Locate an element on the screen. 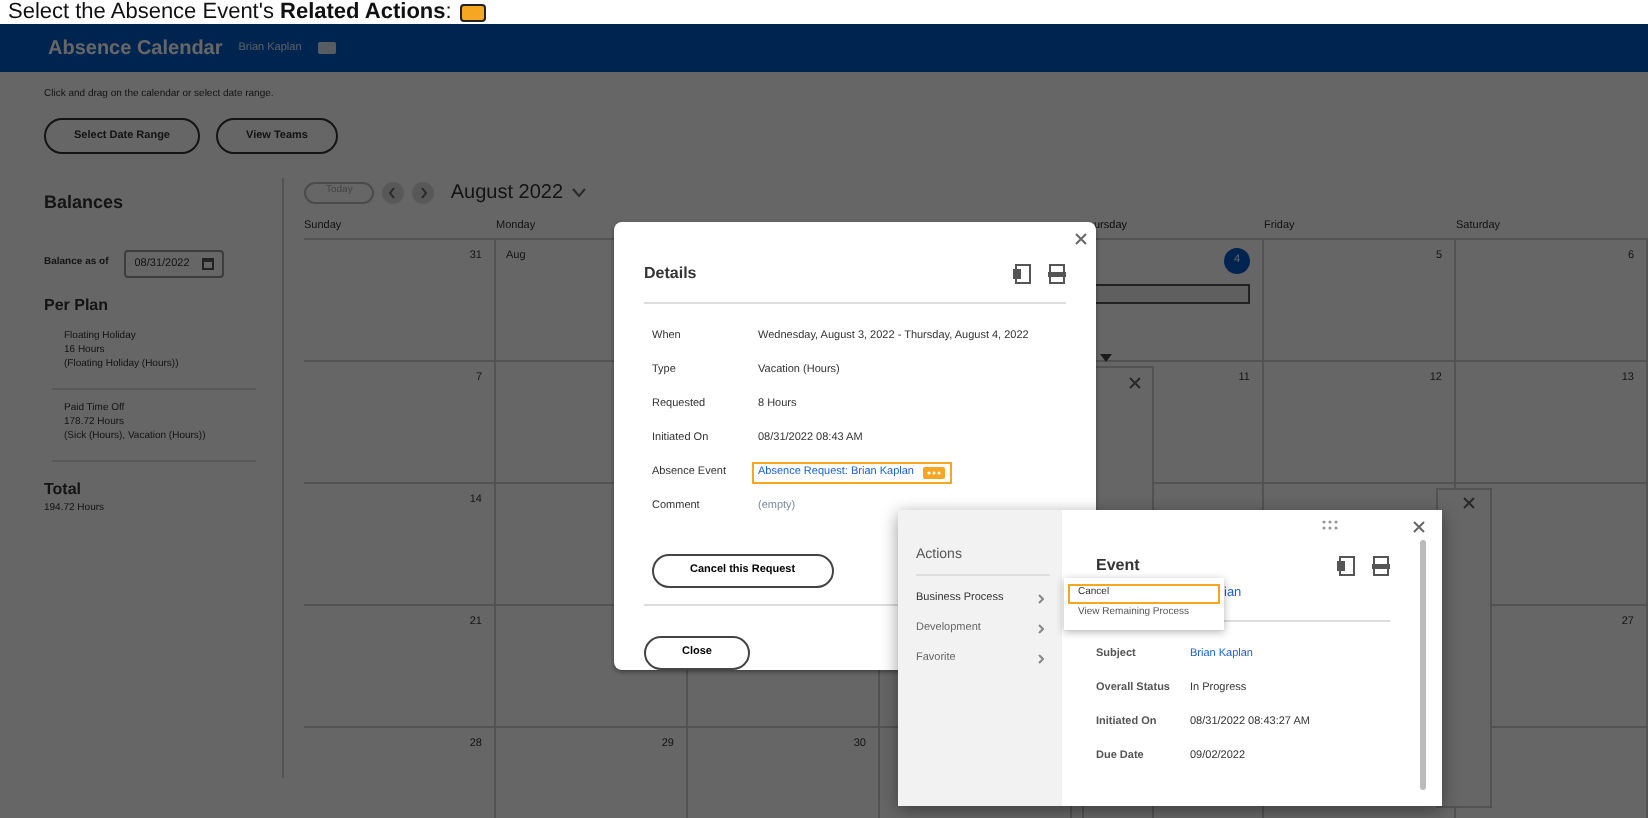  section-title: Balances is located at coordinates (85, 203).